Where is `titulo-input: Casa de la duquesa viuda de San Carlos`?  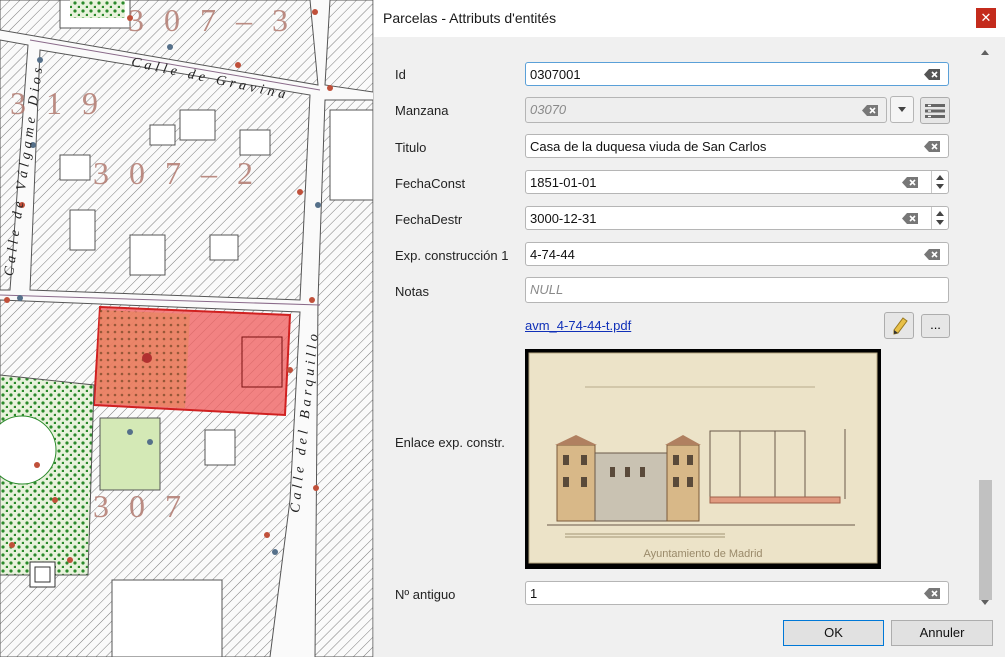
titulo-input: Casa de la duquesa viuda de San Carlos is located at coordinates (737, 146).